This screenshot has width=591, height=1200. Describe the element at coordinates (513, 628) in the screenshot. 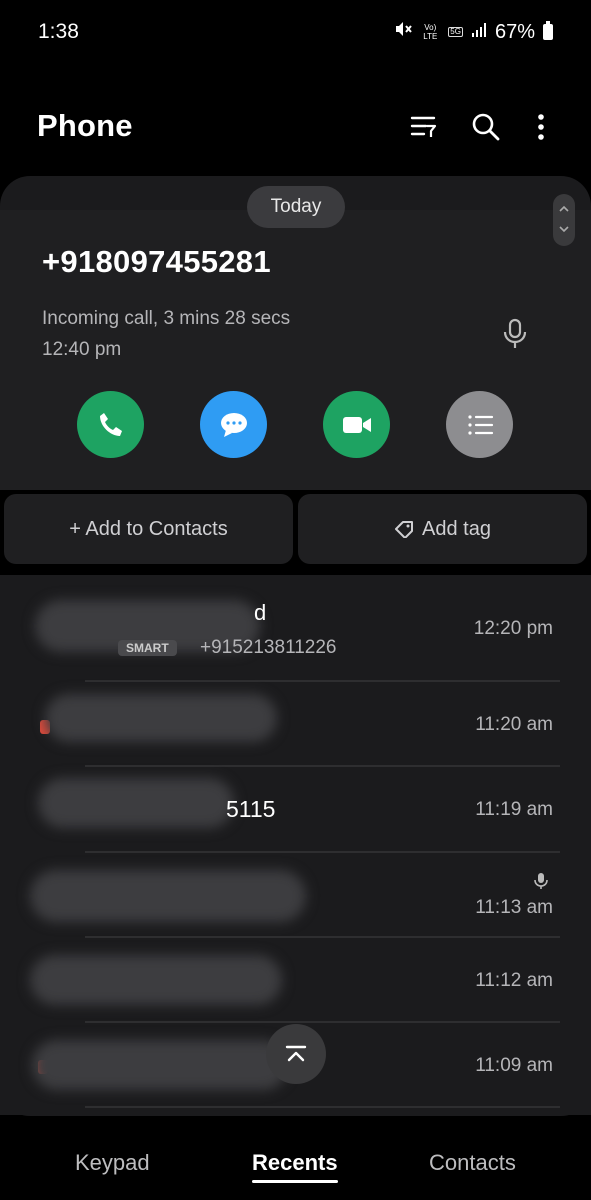

I see `call-row-time: 12:20 pm` at that location.